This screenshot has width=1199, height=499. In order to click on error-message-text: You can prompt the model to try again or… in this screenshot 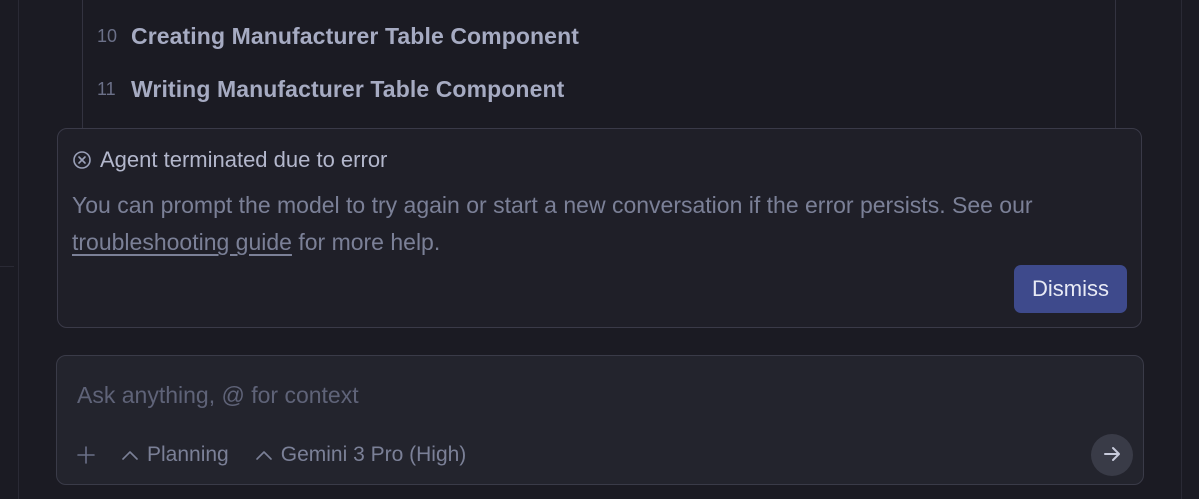, I will do `click(552, 205)`.